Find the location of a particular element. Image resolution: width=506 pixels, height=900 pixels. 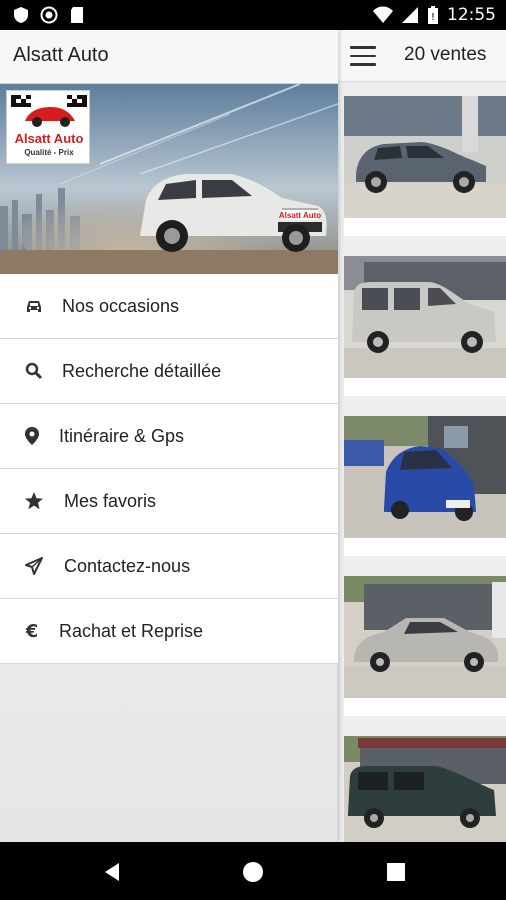

menu-item-recherche: Recherche détaillée is located at coordinates (169, 371).